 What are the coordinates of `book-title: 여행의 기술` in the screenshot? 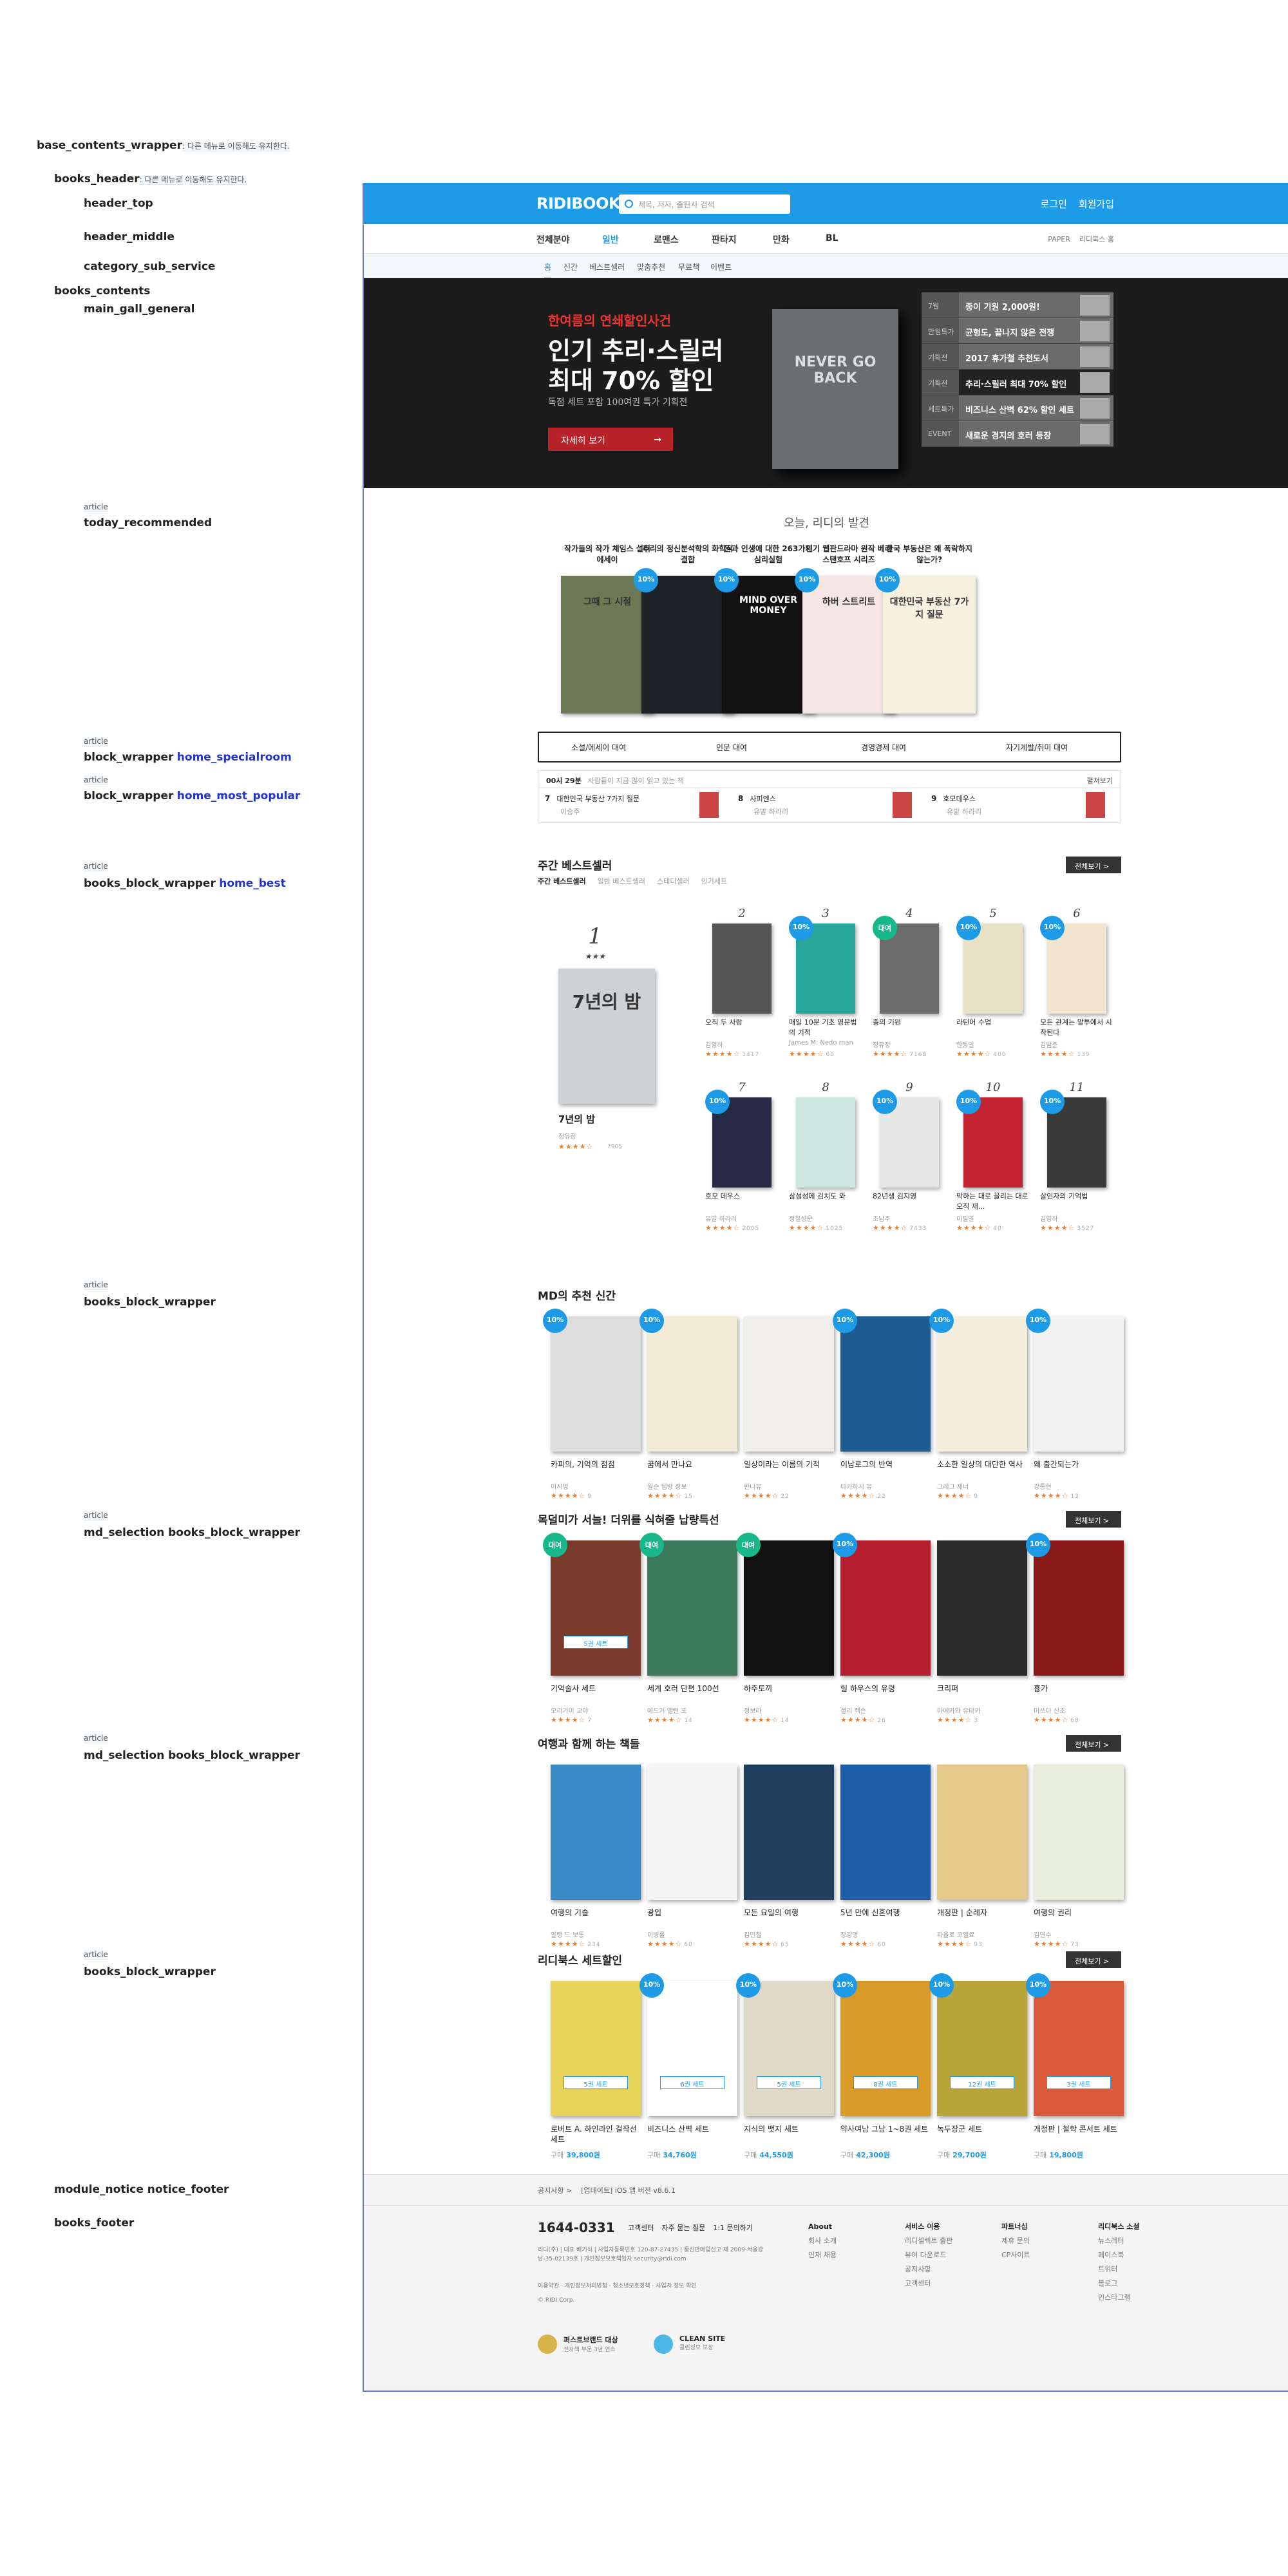 It's located at (596, 1913).